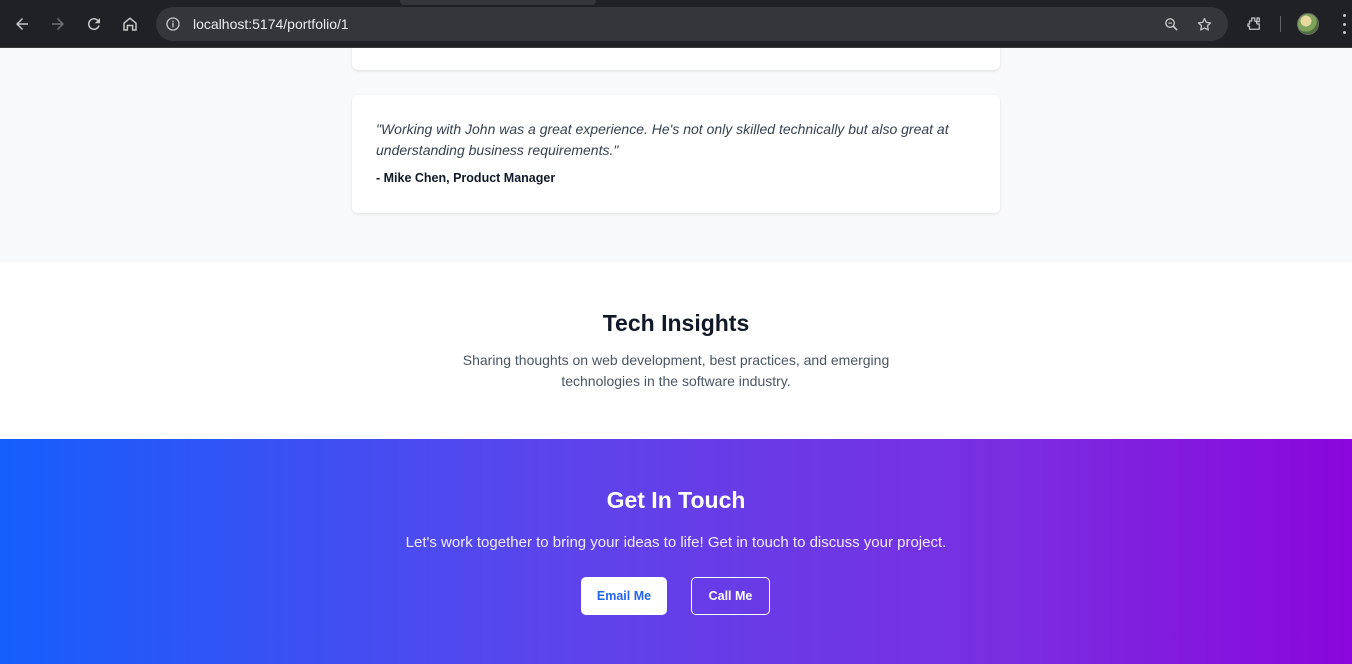 Image resolution: width=1352 pixels, height=664 pixels. Describe the element at coordinates (730, 596) in the screenshot. I see `call-me-button: Call Me` at that location.